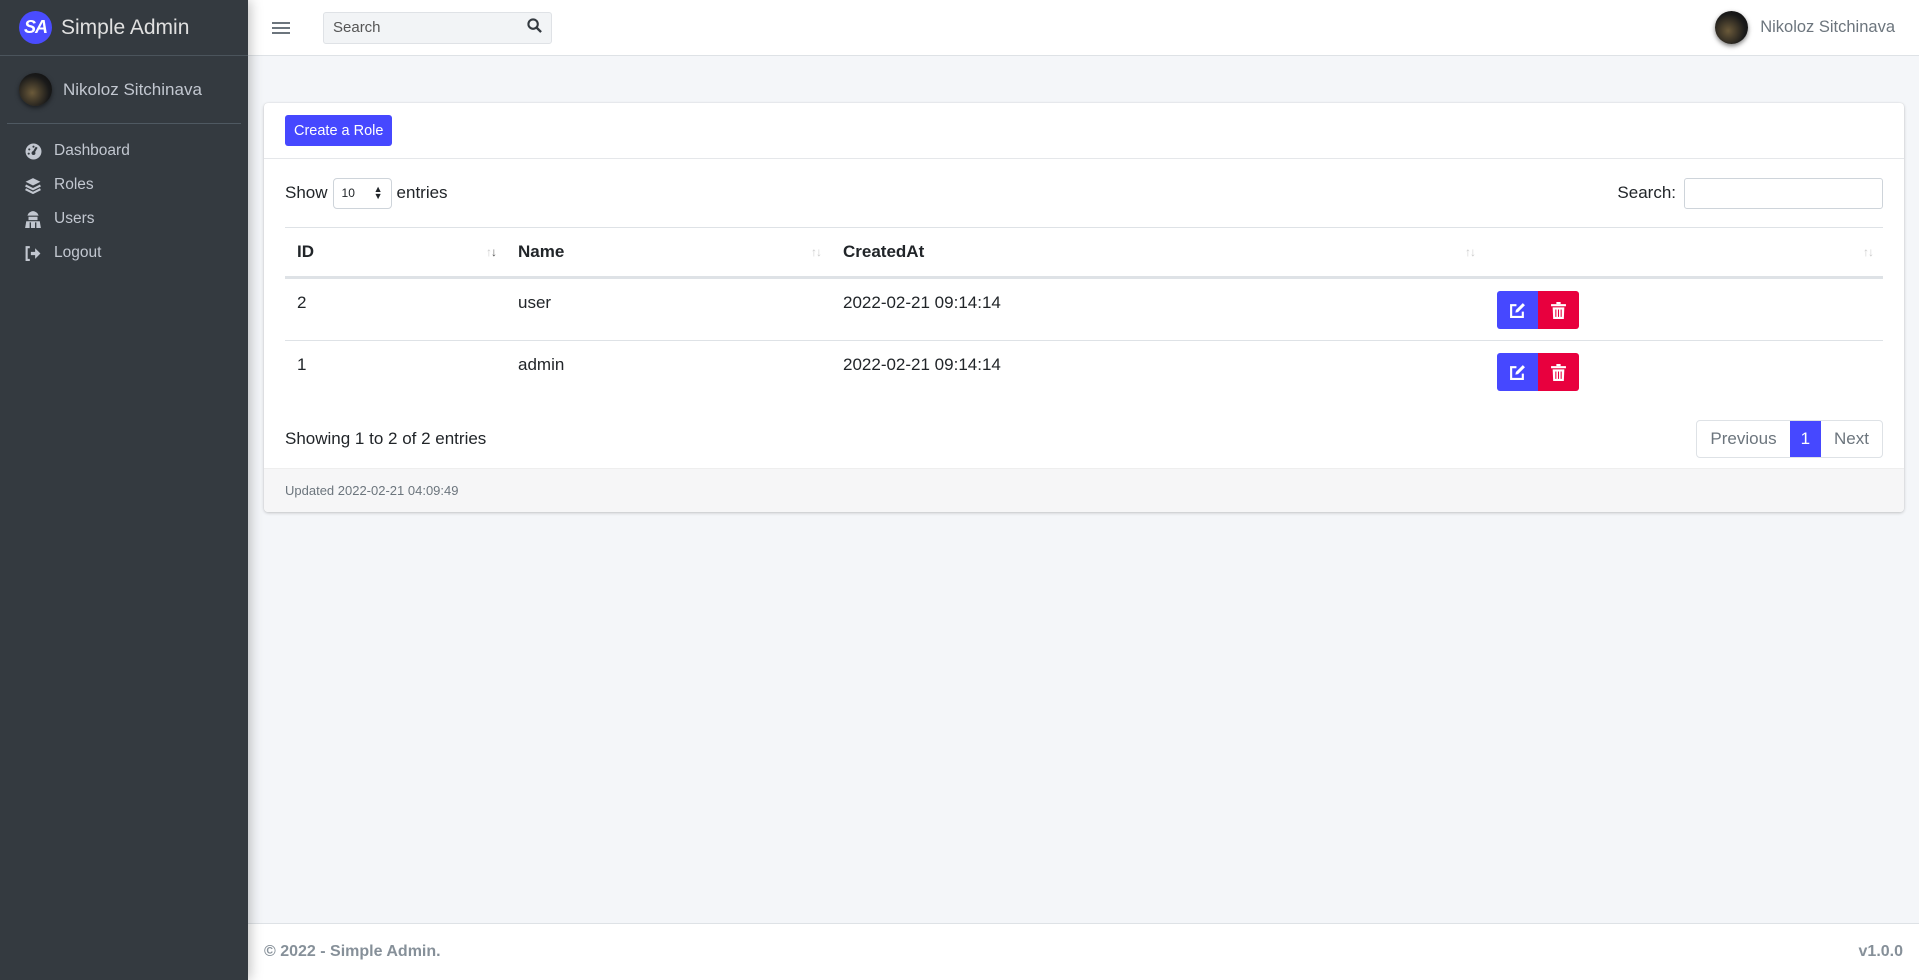 The height and width of the screenshot is (980, 1919). What do you see at coordinates (1783, 193) in the screenshot?
I see `table-search-input` at bounding box center [1783, 193].